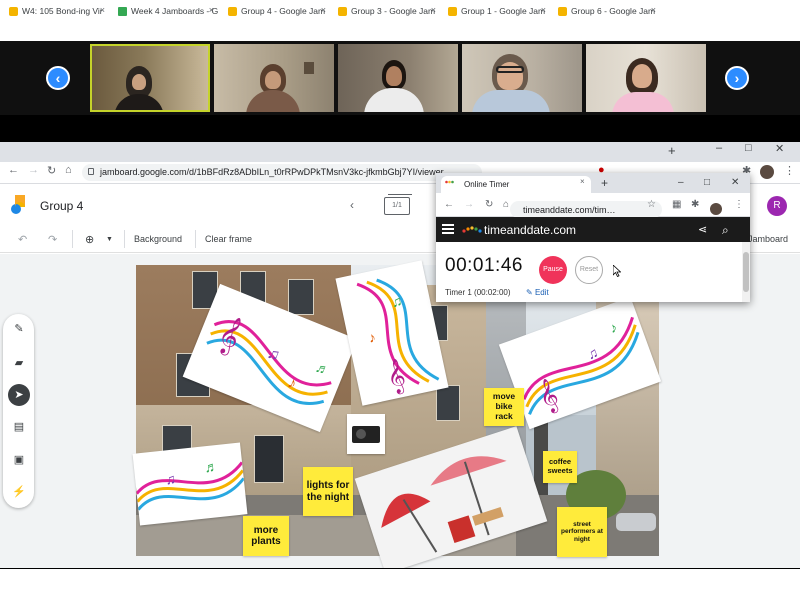 The height and width of the screenshot is (600, 800). Describe the element at coordinates (91, 171) in the screenshot. I see `lock-icon` at that location.